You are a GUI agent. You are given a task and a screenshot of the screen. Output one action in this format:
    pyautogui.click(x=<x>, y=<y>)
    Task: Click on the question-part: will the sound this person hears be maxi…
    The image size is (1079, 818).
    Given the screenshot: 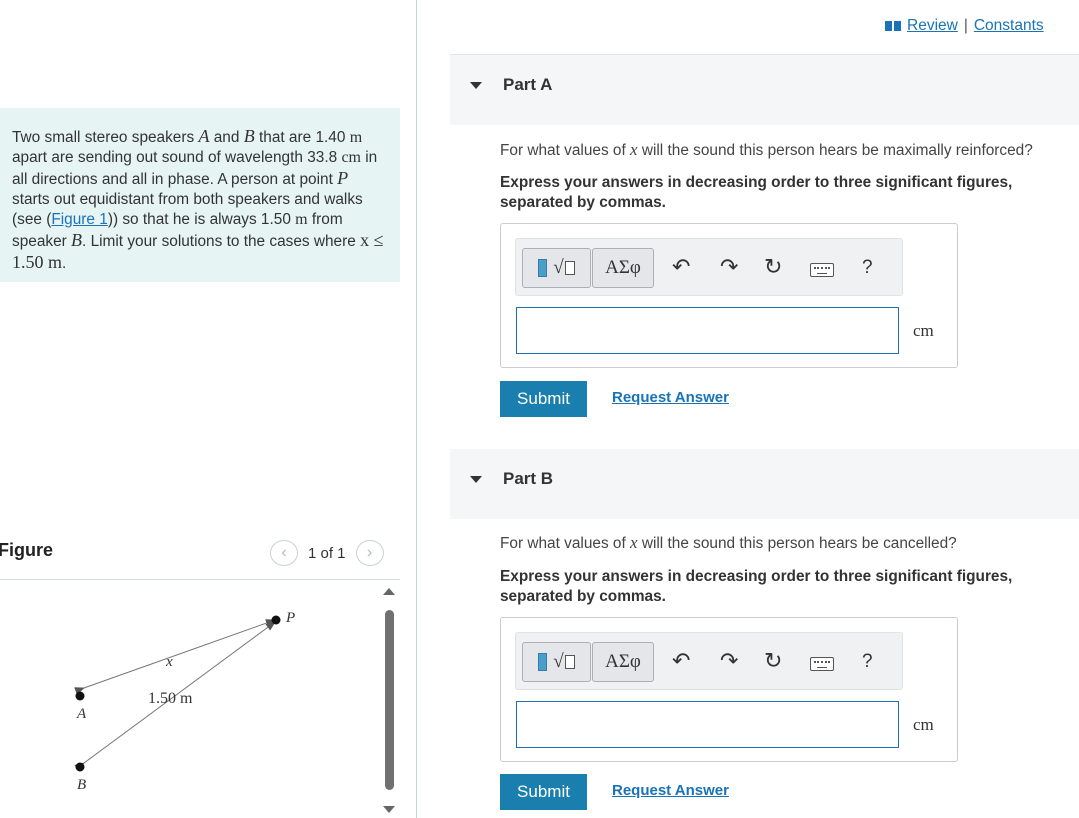 What is the action you would take?
    pyautogui.click(x=835, y=150)
    